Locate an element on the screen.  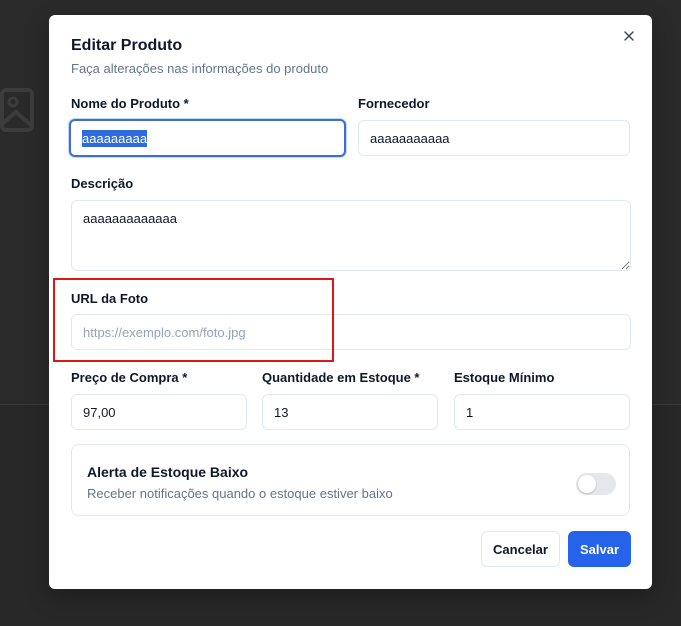
photo-url-input is located at coordinates (351, 332).